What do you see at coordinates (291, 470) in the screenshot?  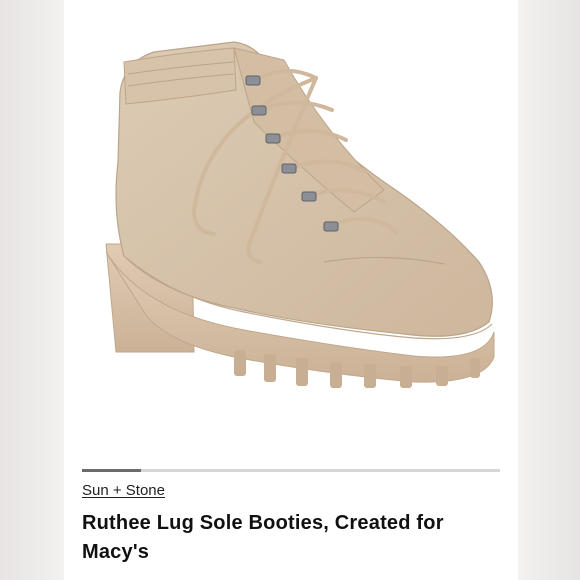 I see `image-gallery-progress` at bounding box center [291, 470].